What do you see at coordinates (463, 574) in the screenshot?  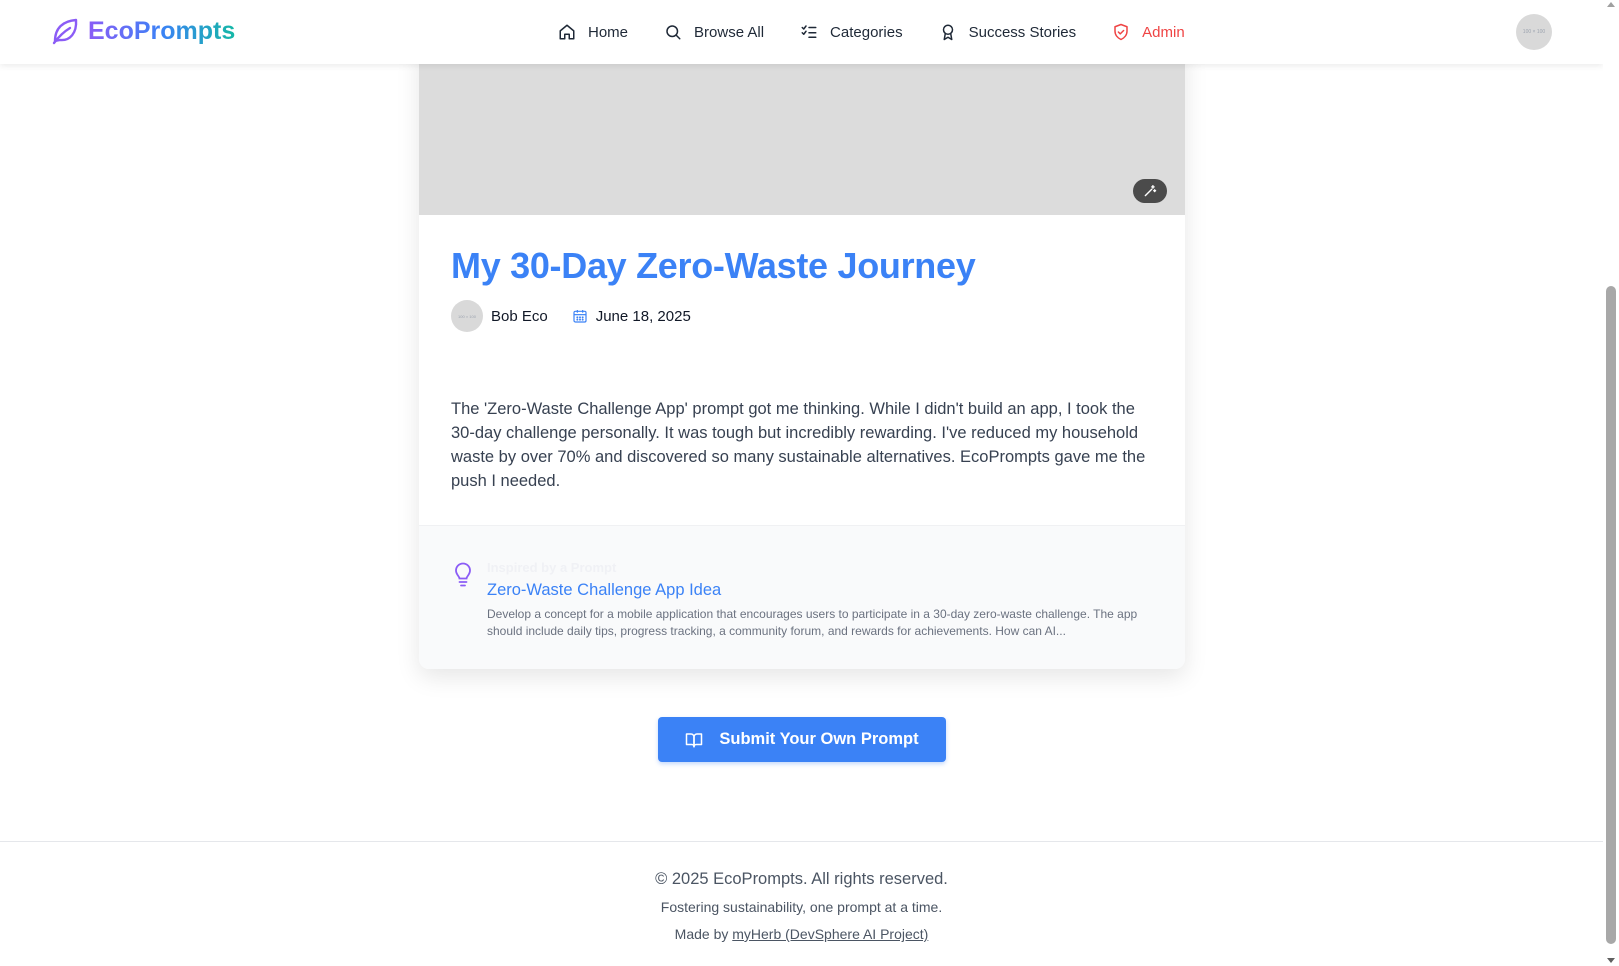 I see `lightbulb-icon` at bounding box center [463, 574].